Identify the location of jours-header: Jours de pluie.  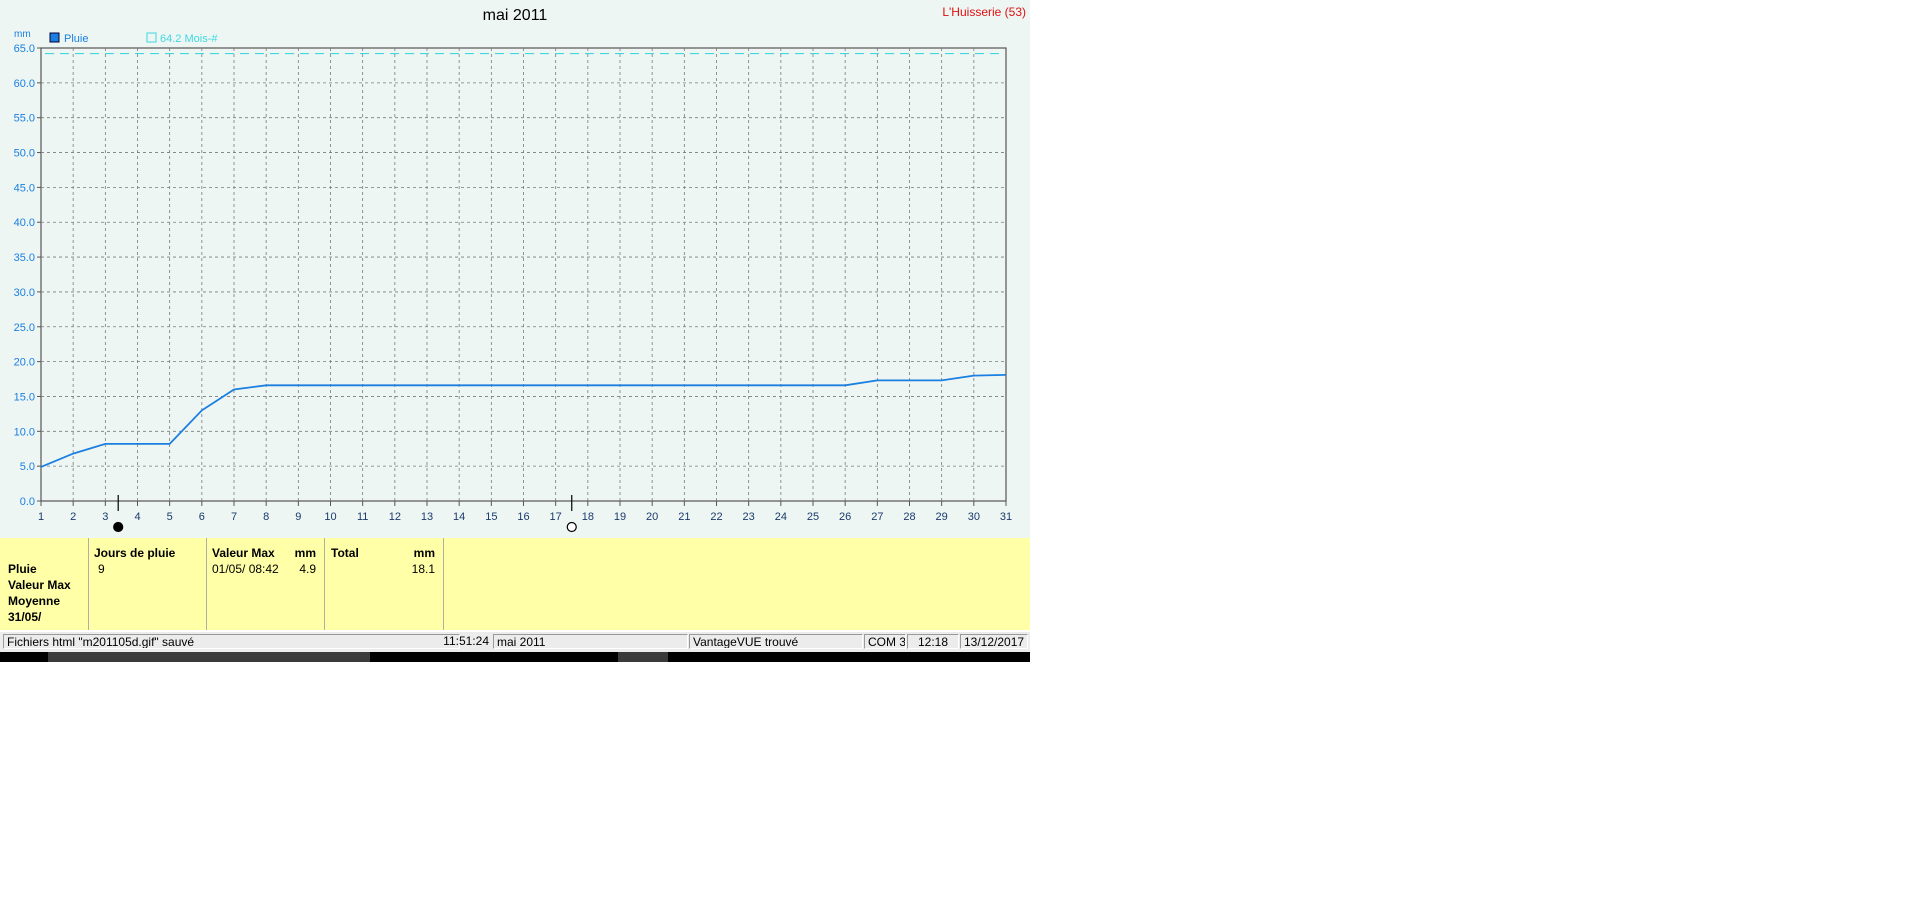
(135, 553).